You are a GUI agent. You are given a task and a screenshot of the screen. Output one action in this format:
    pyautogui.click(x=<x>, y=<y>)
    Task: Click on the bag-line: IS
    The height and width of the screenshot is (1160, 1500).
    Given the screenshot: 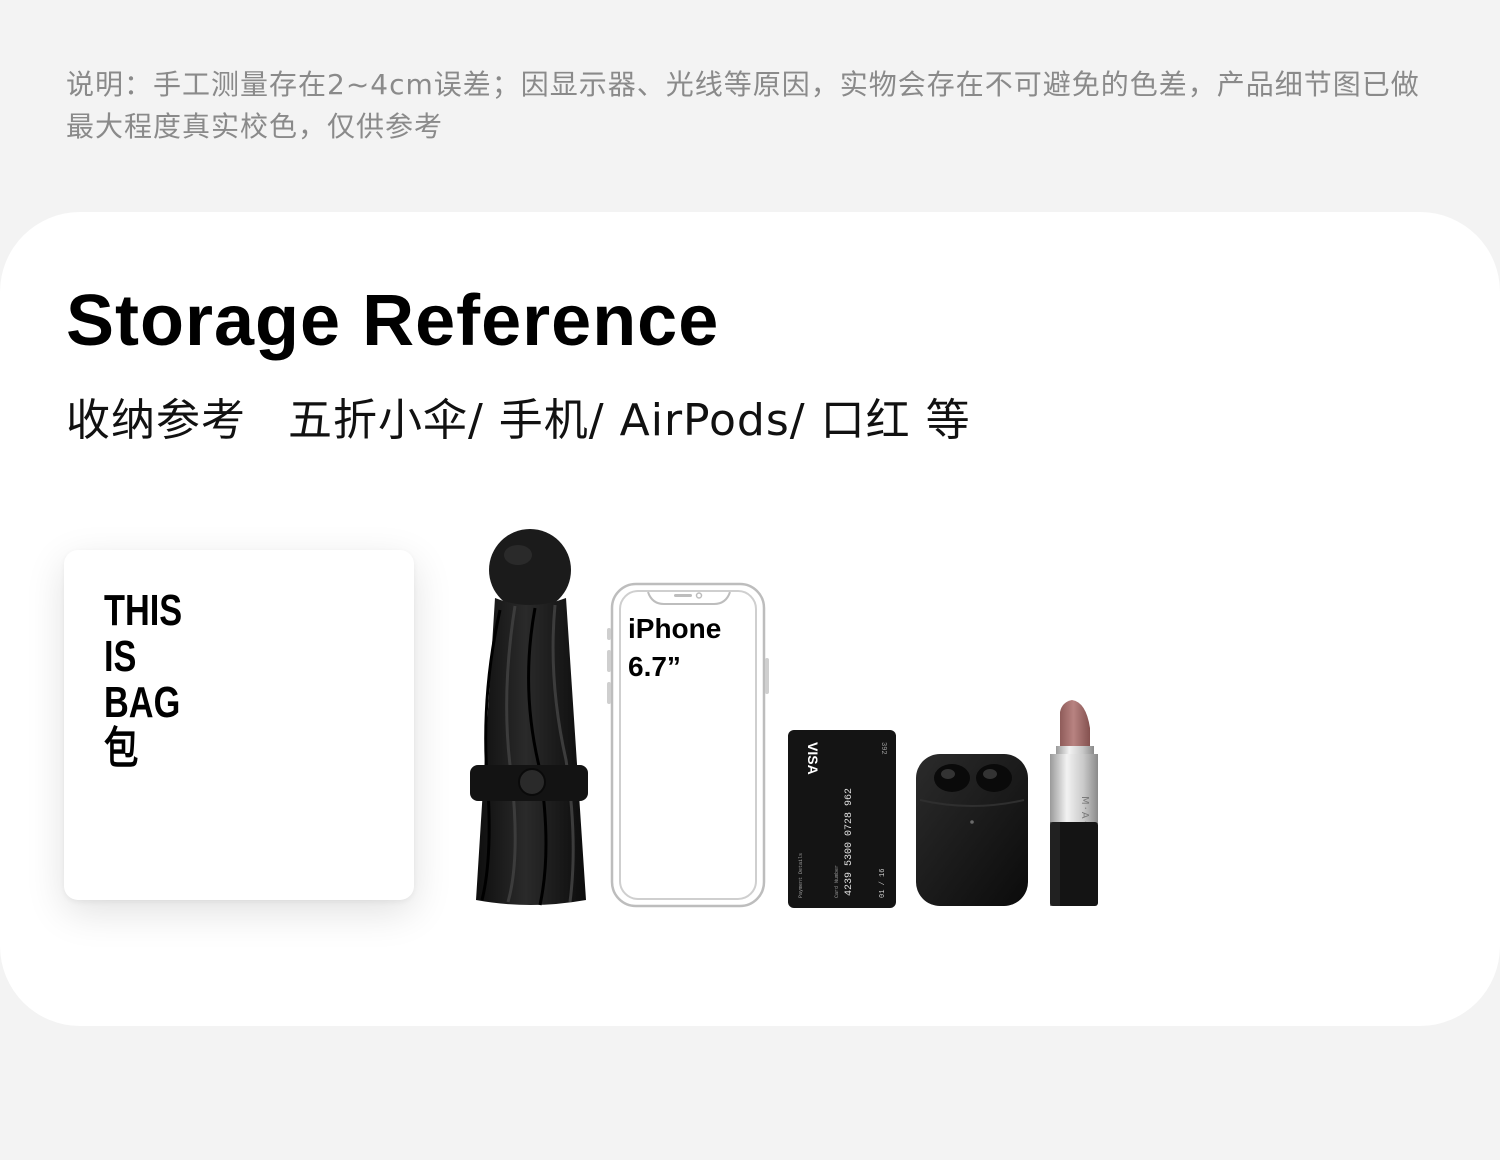 What is the action you would take?
    pyautogui.click(x=120, y=656)
    